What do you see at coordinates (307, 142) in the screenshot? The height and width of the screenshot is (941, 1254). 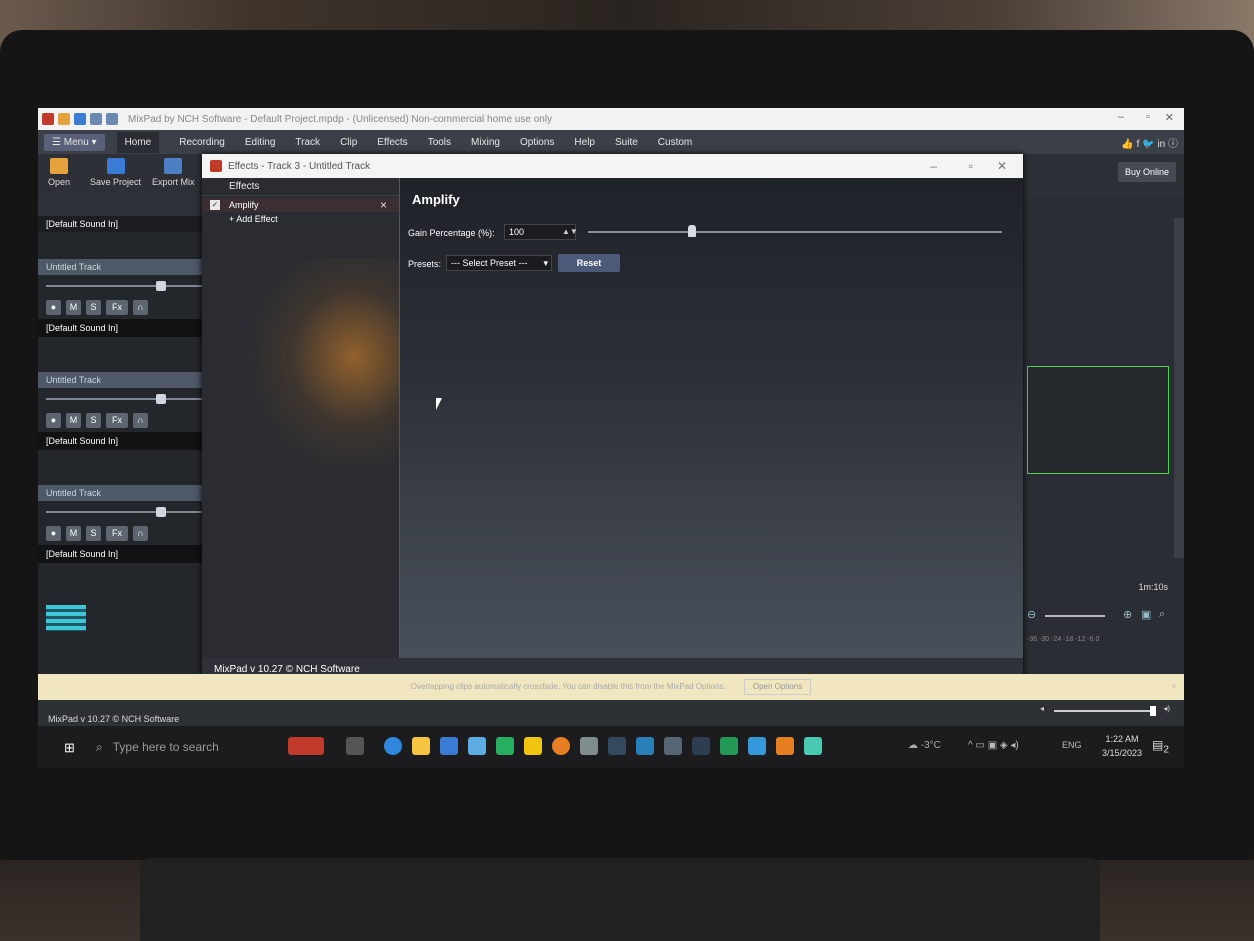 I see `tab-track: Track` at bounding box center [307, 142].